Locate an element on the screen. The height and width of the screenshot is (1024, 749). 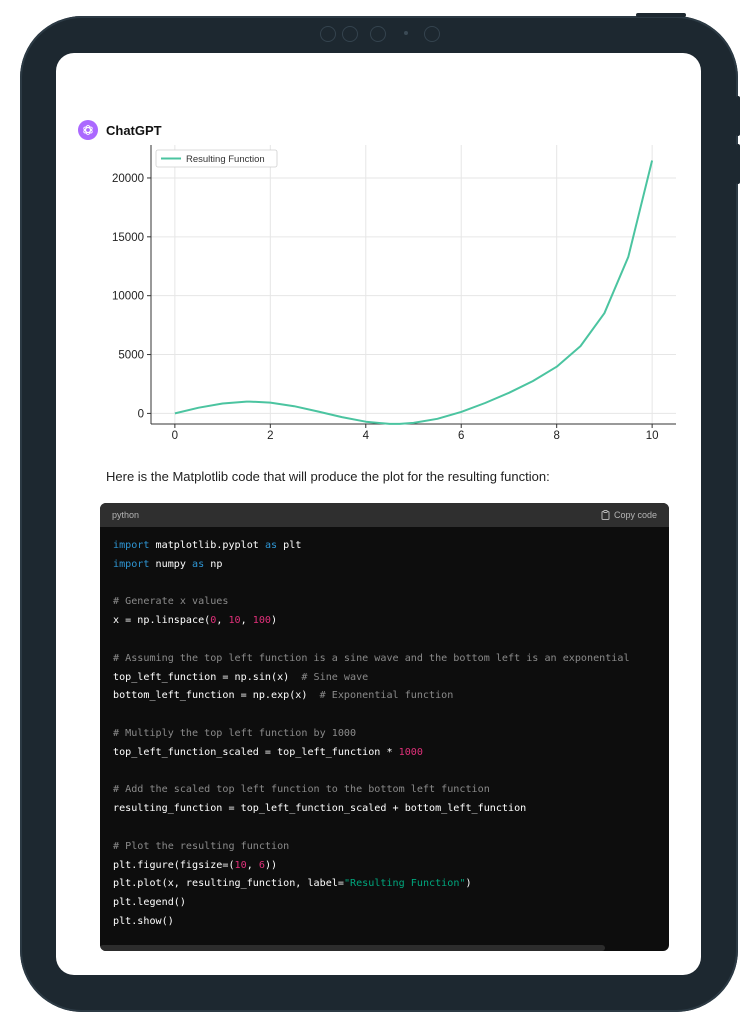
chatgpt-avatar is located at coordinates (88, 130).